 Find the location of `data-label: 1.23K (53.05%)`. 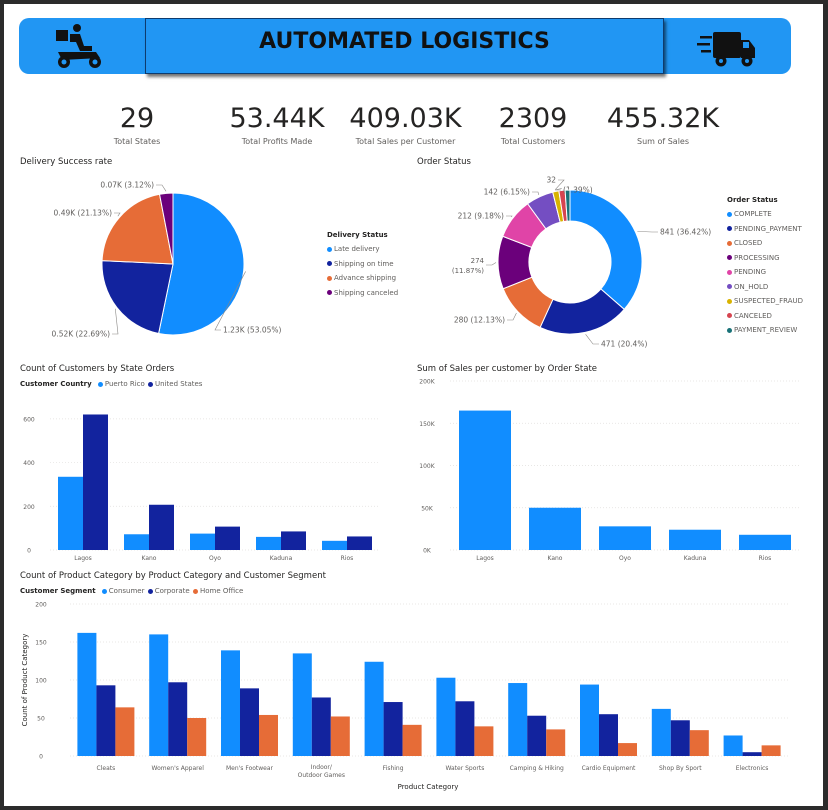

data-label: 1.23K (53.05%) is located at coordinates (252, 330).